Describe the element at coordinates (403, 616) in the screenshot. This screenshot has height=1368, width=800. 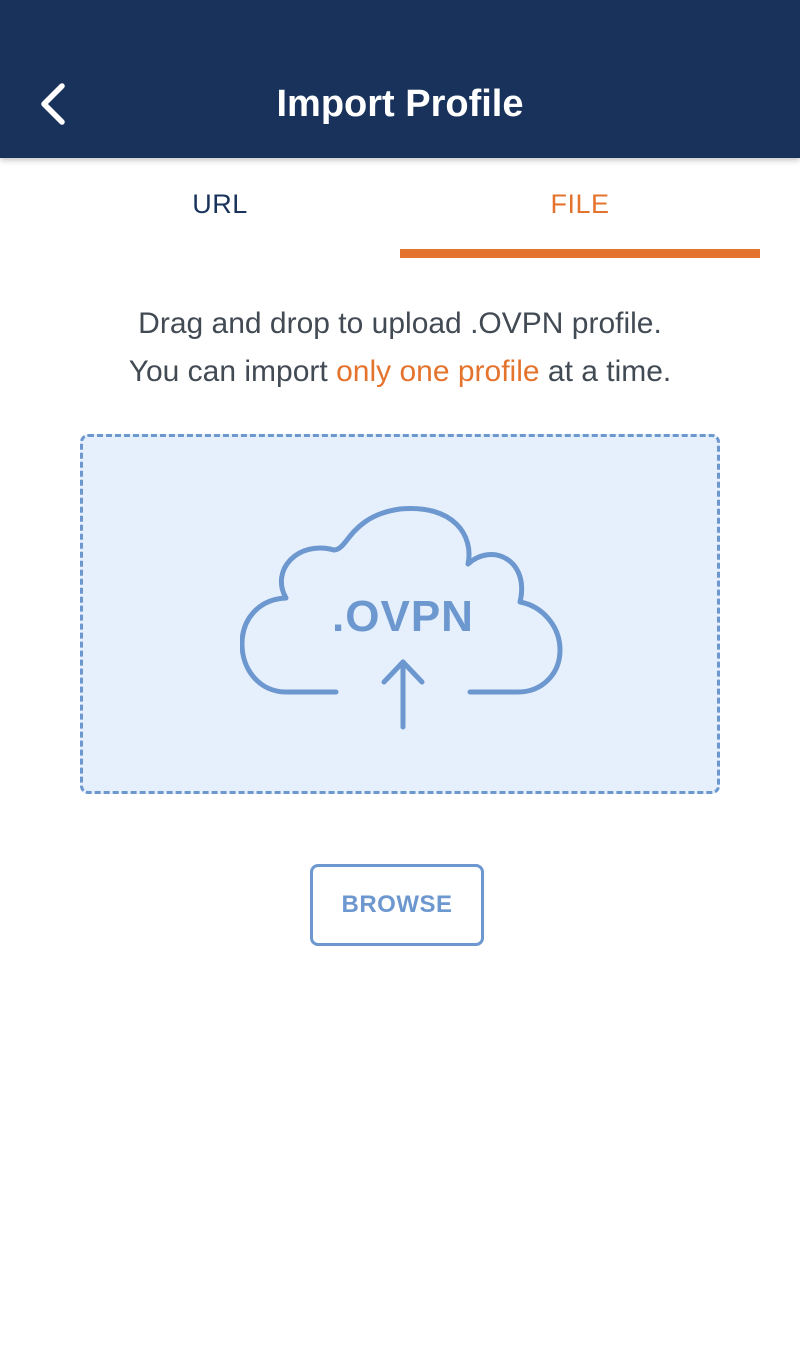
I see `ovpn-icon-label: .OVPN` at that location.